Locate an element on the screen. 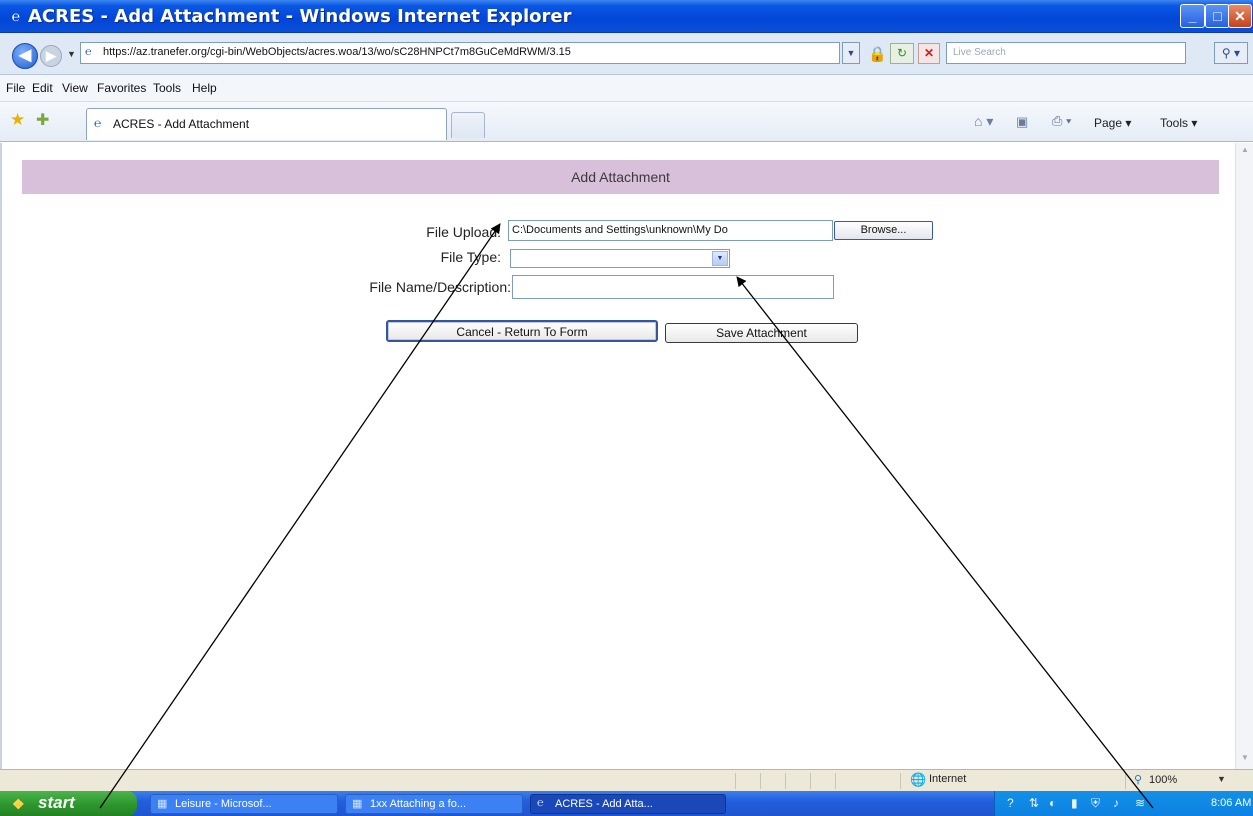 Image resolution: width=1253 pixels, height=816 pixels. file-name-description-input is located at coordinates (673, 287).